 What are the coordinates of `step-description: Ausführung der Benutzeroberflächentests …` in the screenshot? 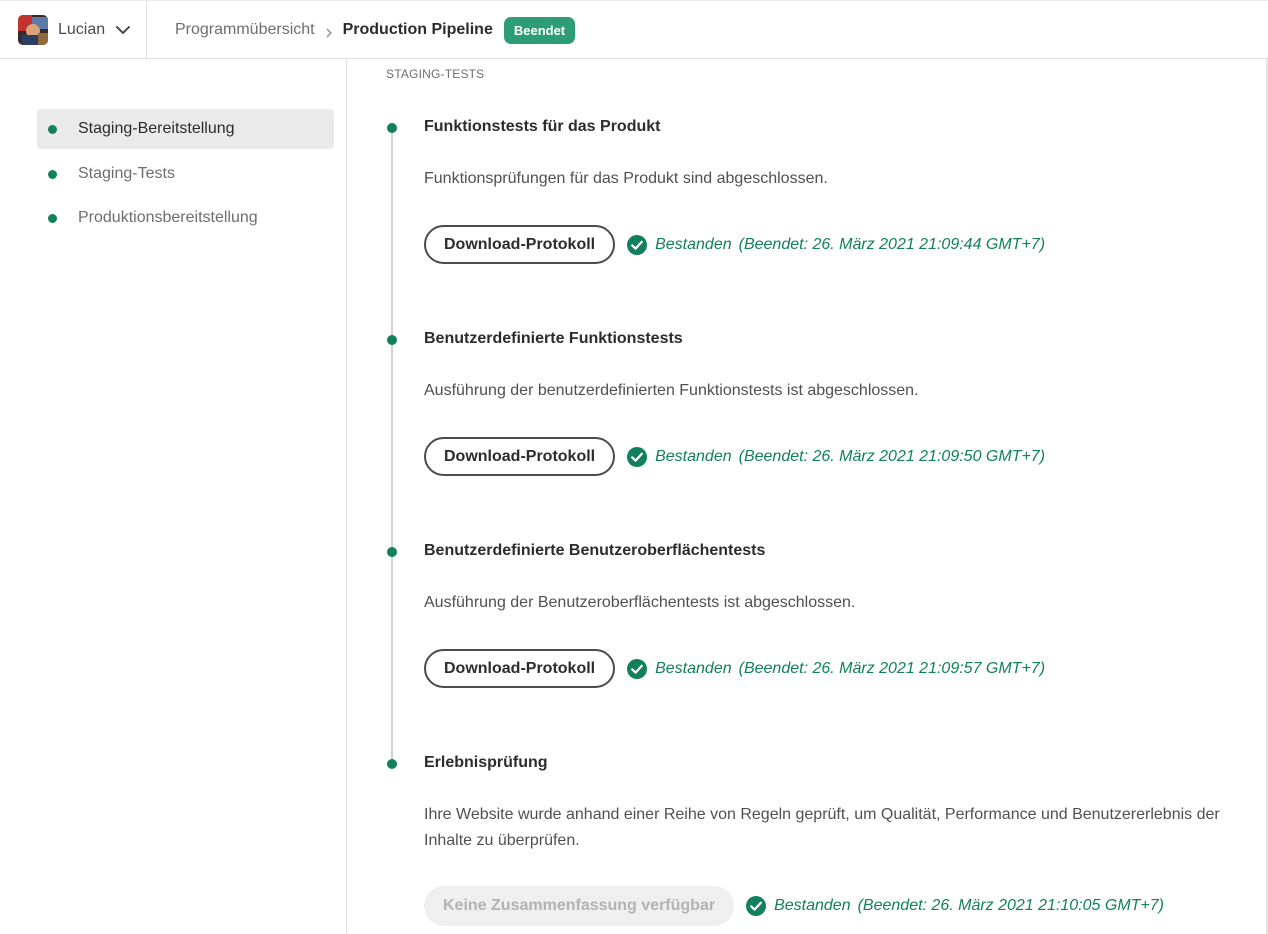 It's located at (640, 602).